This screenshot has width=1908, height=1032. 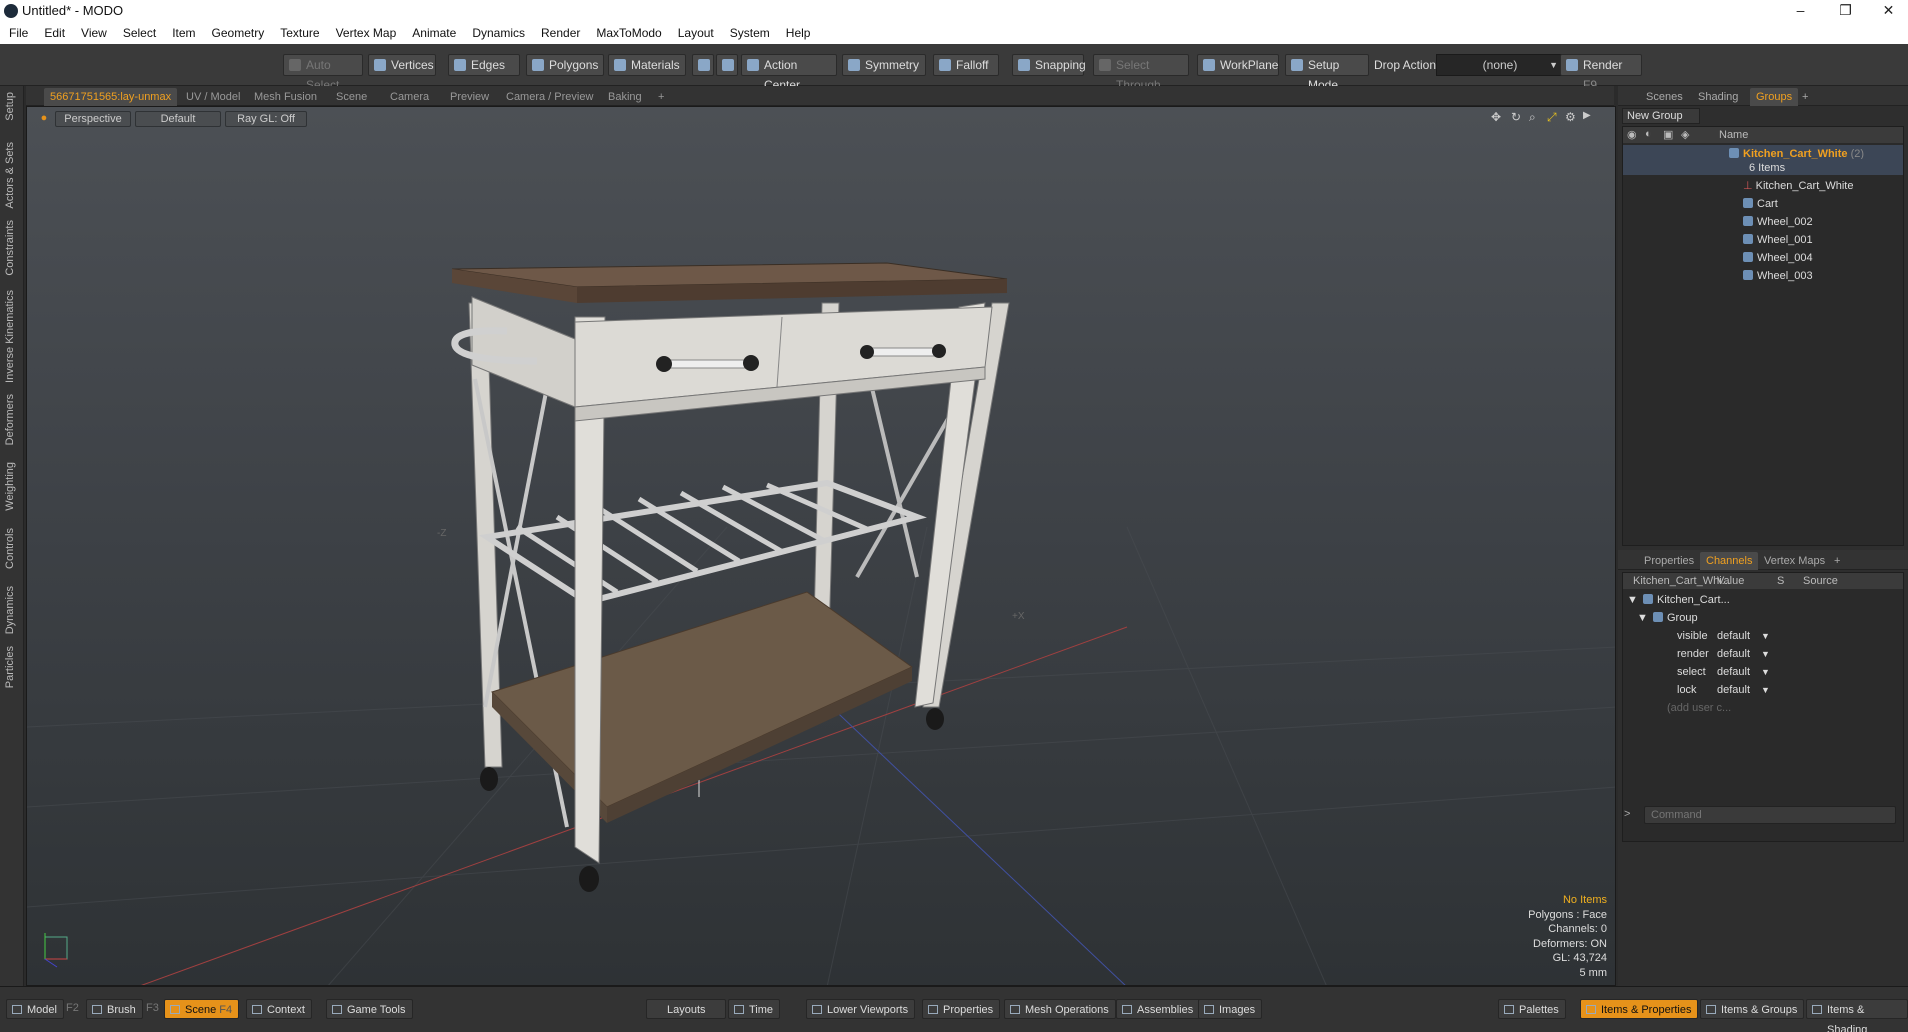 I want to click on time-button: Time, so click(x=754, y=1009).